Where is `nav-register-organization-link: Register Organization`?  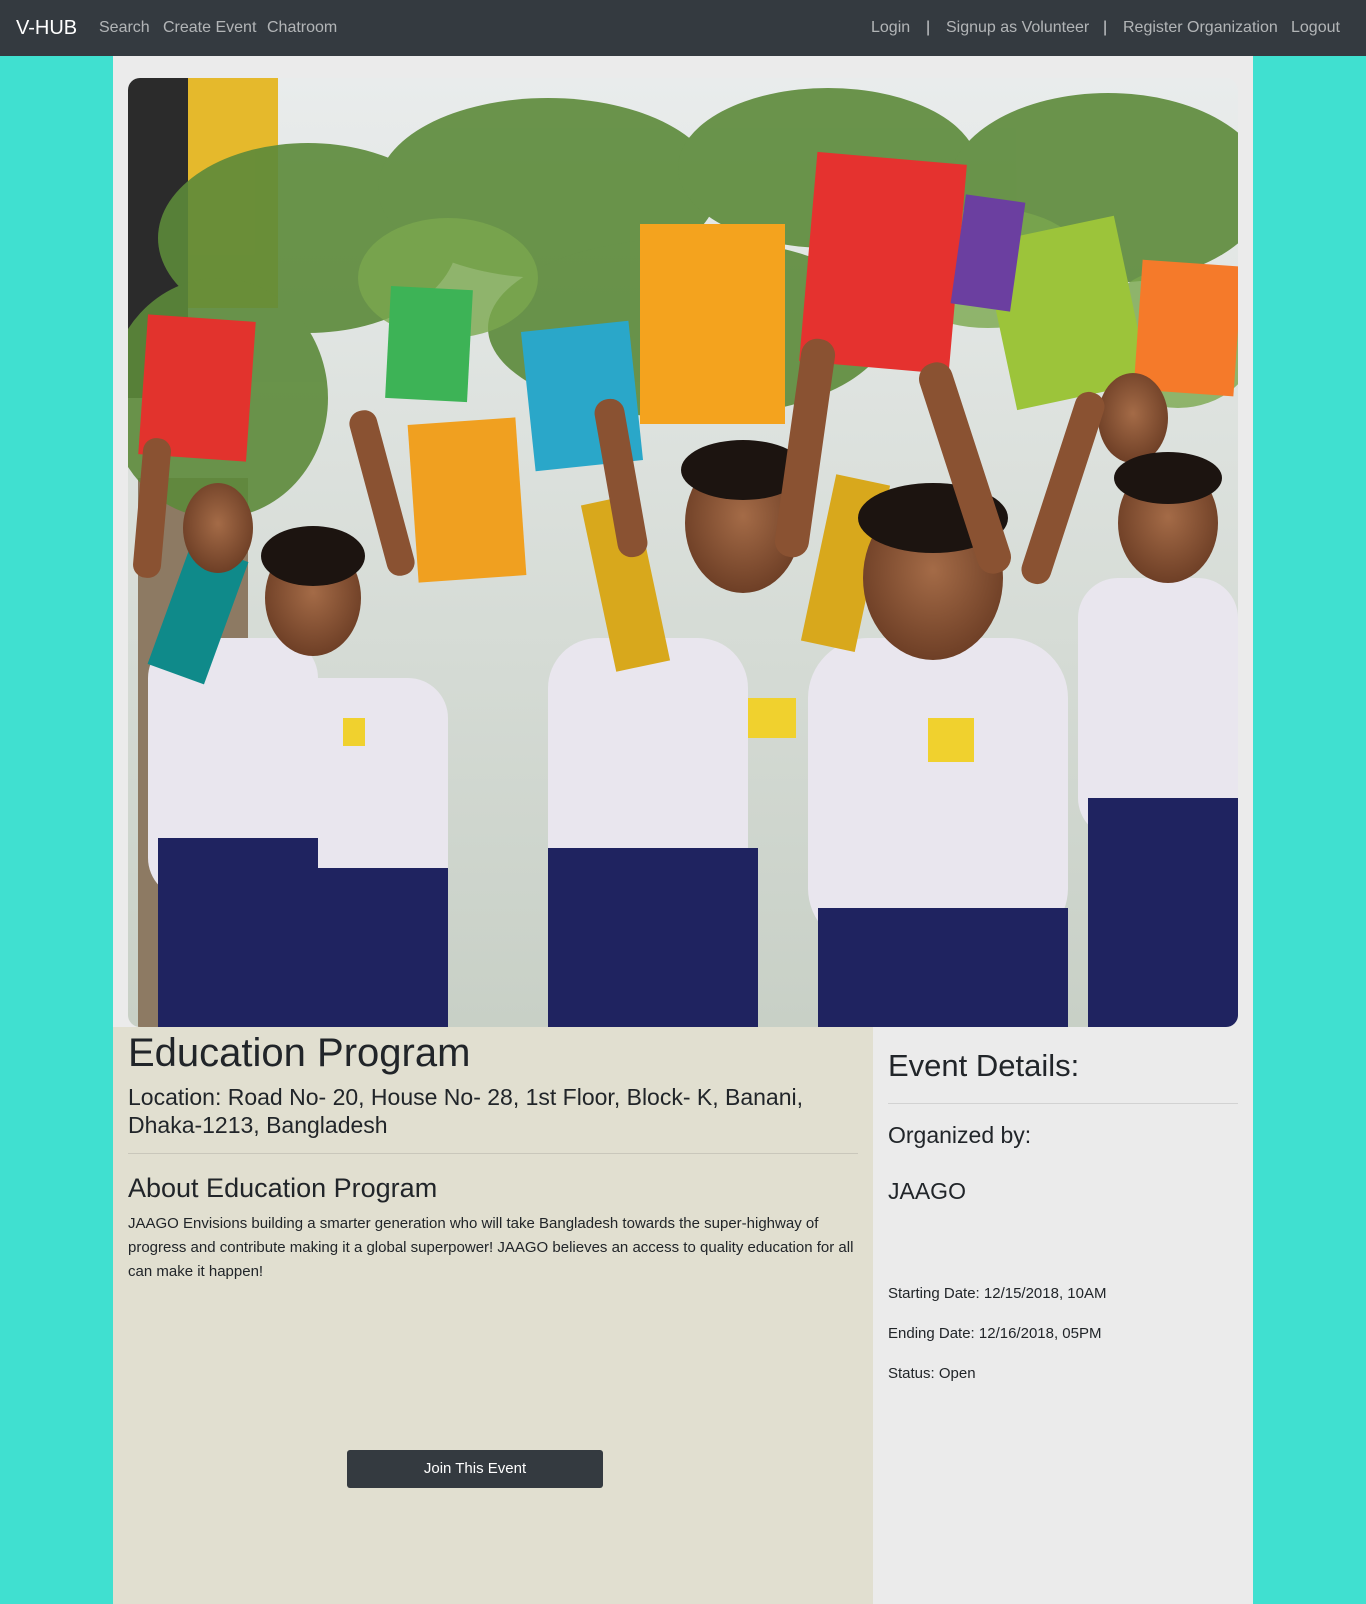
nav-register-organization-link: Register Organization is located at coordinates (1200, 28).